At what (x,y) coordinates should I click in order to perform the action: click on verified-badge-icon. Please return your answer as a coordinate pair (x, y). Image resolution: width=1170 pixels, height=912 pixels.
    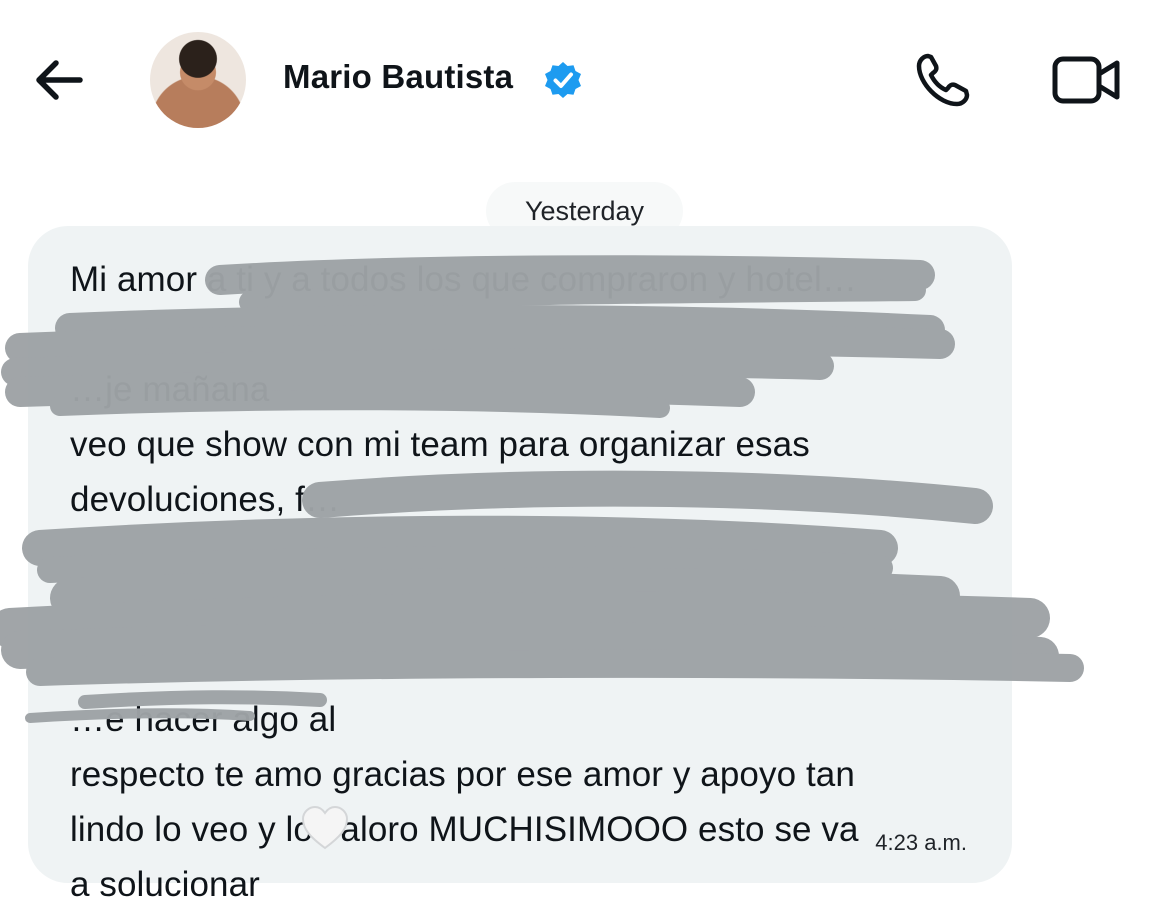
    Looking at the image, I should click on (563, 80).